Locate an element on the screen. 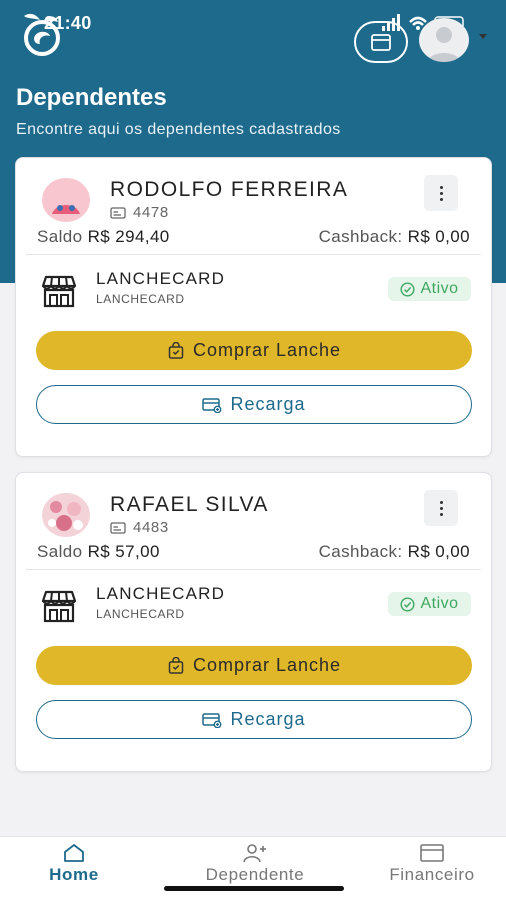 Image resolution: width=506 pixels, height=900 pixels. dependent-id-row: 4483 is located at coordinates (139, 527).